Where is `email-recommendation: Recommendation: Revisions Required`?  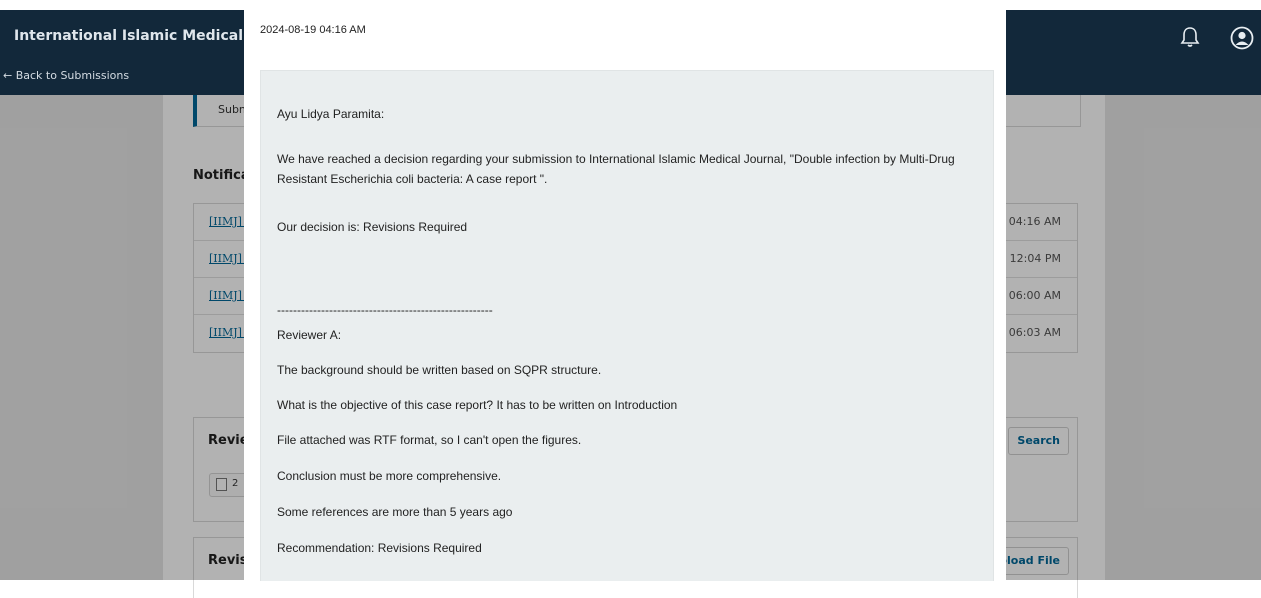
email-recommendation: Recommendation: Revisions Required is located at coordinates (379, 548).